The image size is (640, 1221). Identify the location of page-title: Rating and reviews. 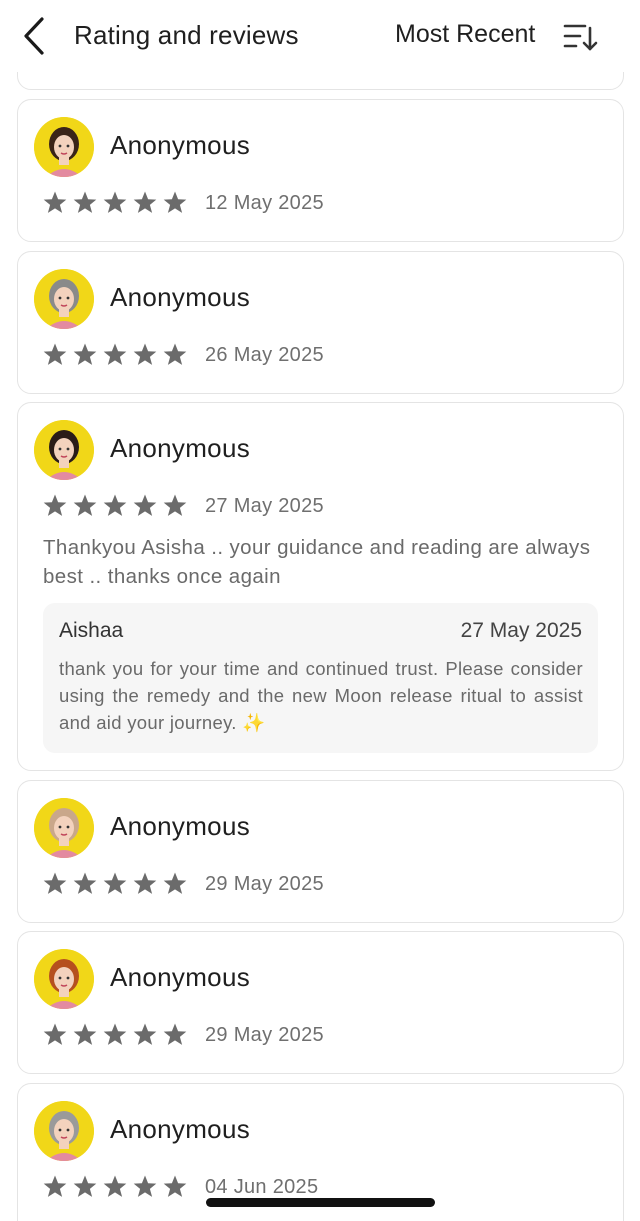
(186, 35).